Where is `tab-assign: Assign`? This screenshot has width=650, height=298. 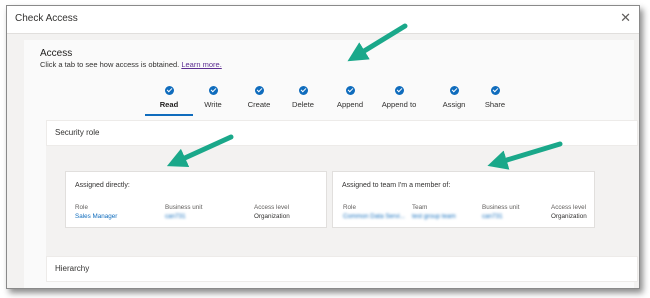 tab-assign: Assign is located at coordinates (454, 100).